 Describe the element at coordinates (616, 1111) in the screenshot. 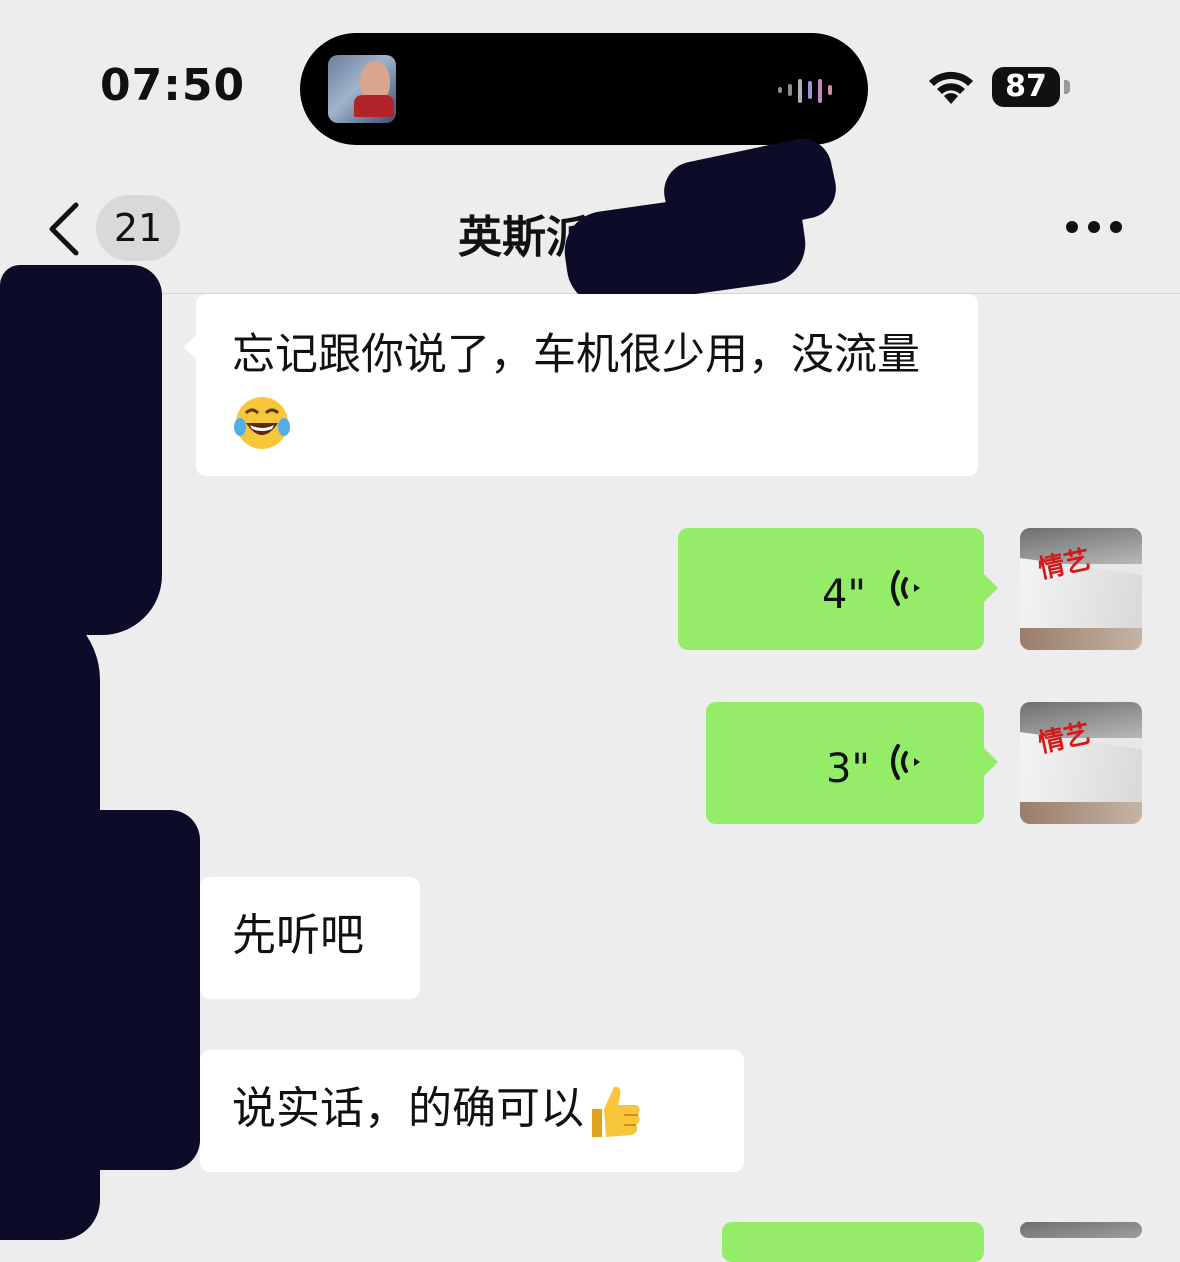

I see `thumbs-up-emoji-icon` at that location.